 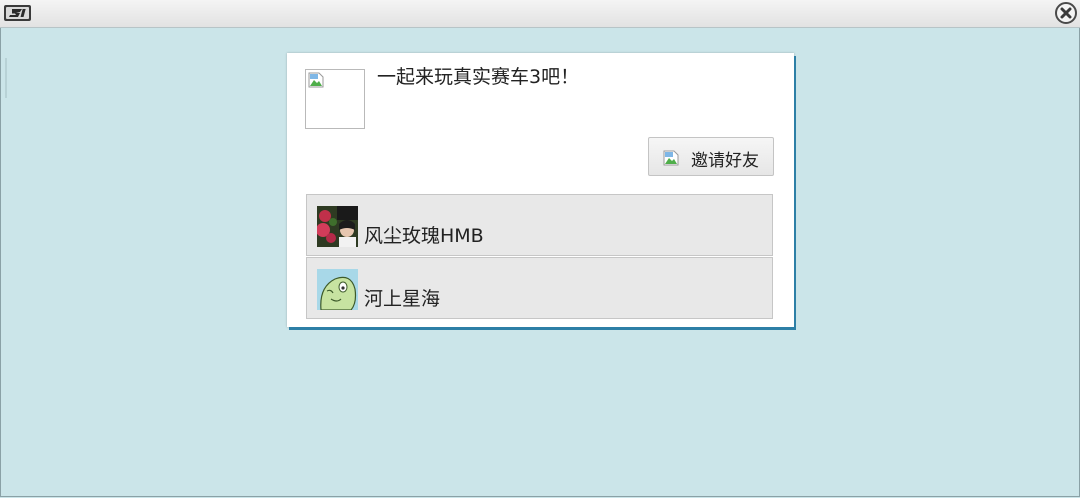 I want to click on friend-list-item: 风尘玫瑰HMB, so click(x=539, y=225).